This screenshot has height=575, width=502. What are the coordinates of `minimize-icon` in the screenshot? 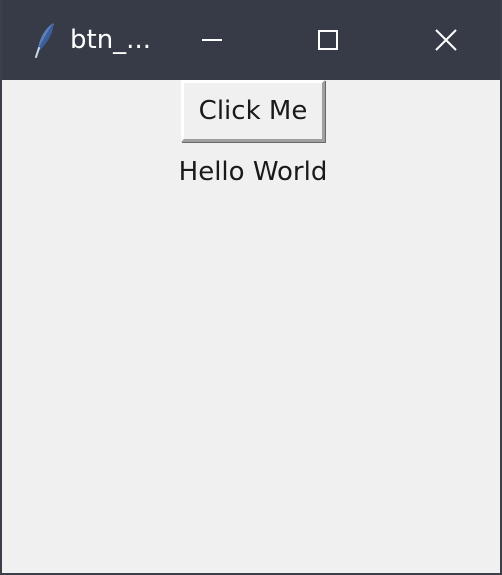 It's located at (212, 40).